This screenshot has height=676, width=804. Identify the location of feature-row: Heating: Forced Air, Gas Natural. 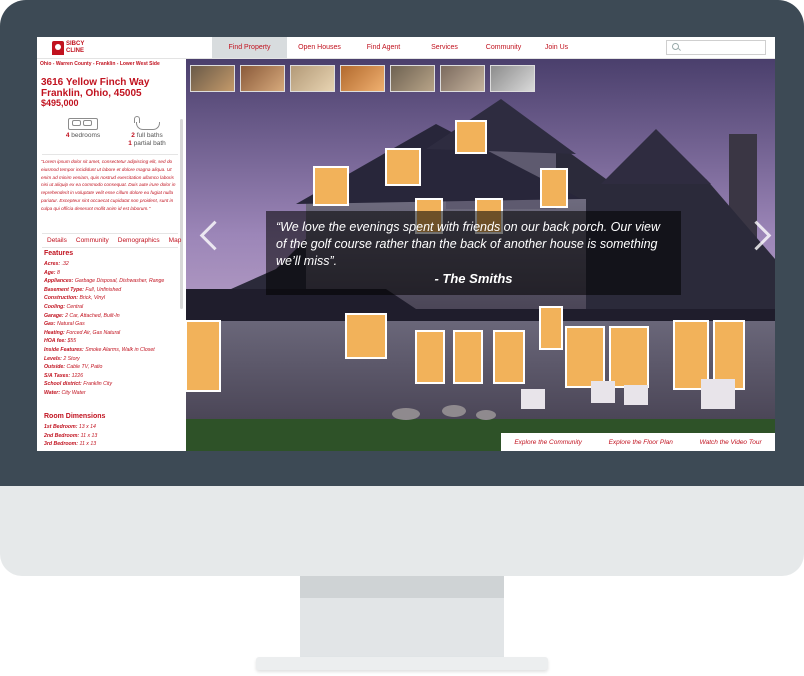
(82, 332).